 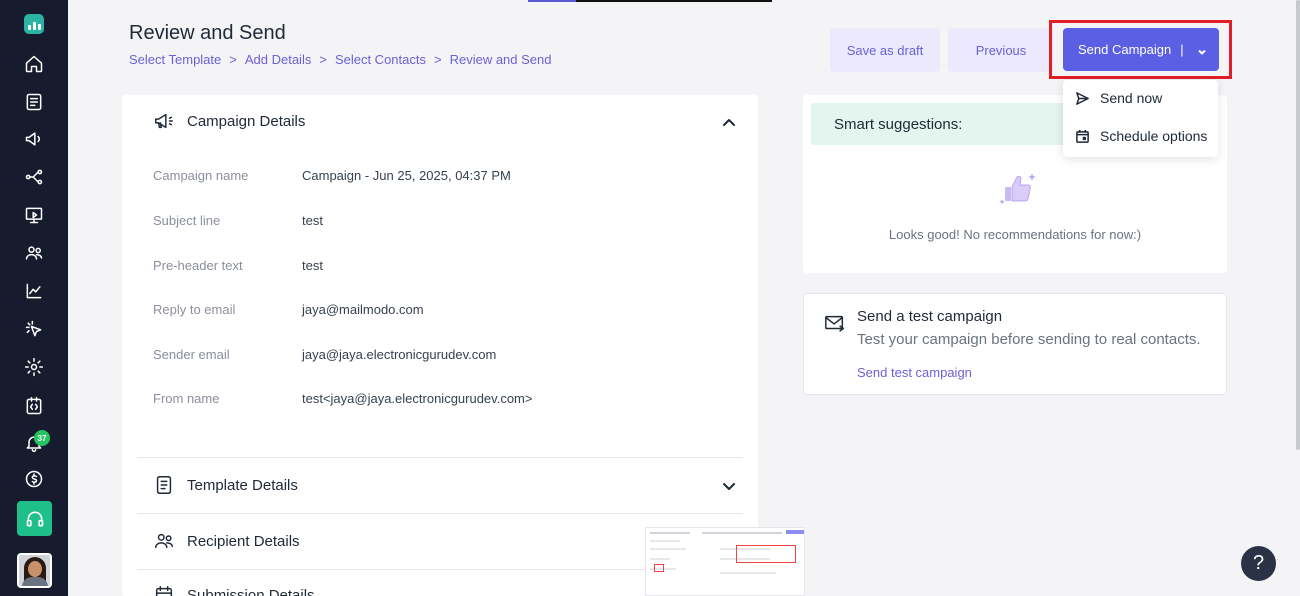 I want to click on sidebar: 37, so click(x=34, y=298).